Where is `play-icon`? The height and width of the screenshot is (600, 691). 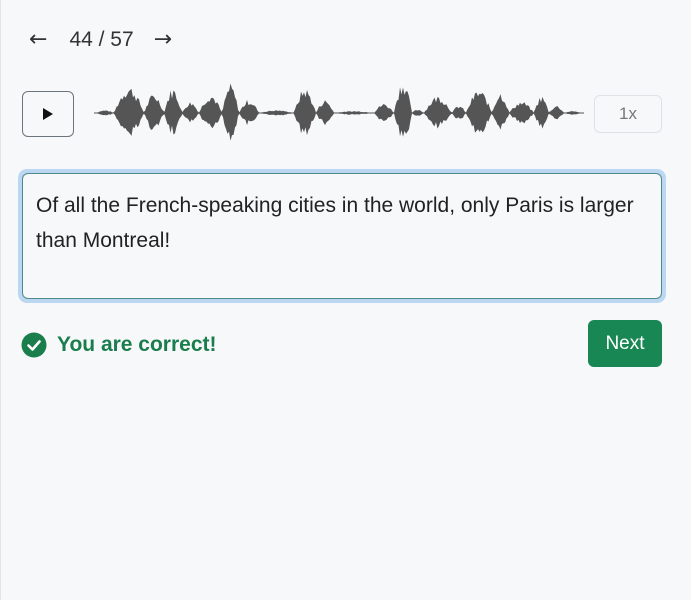
play-icon is located at coordinates (48, 114).